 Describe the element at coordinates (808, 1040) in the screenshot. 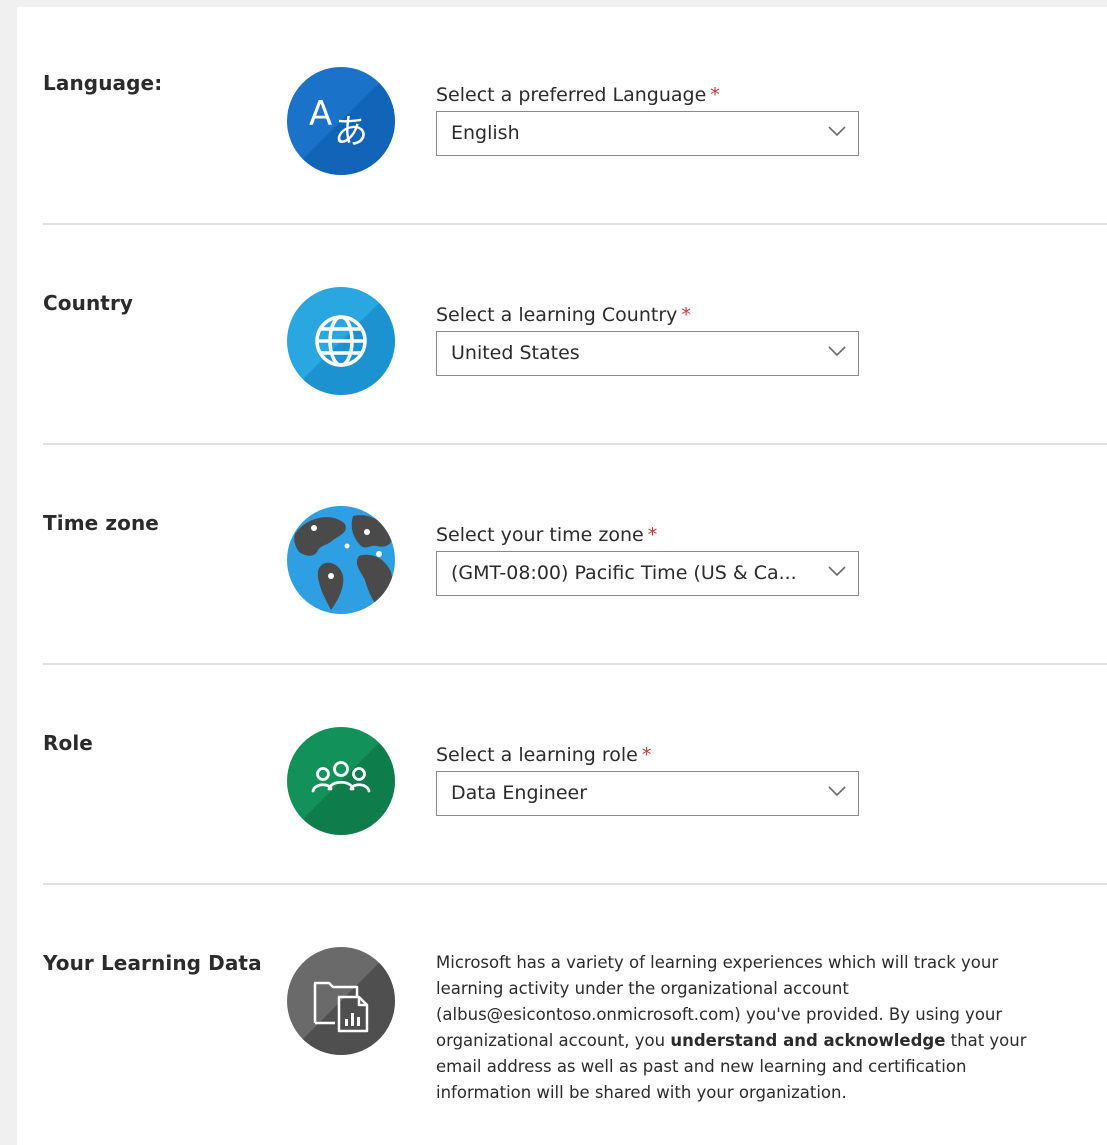

I see `acknowledge-emphasis: understand and acknowledge` at that location.